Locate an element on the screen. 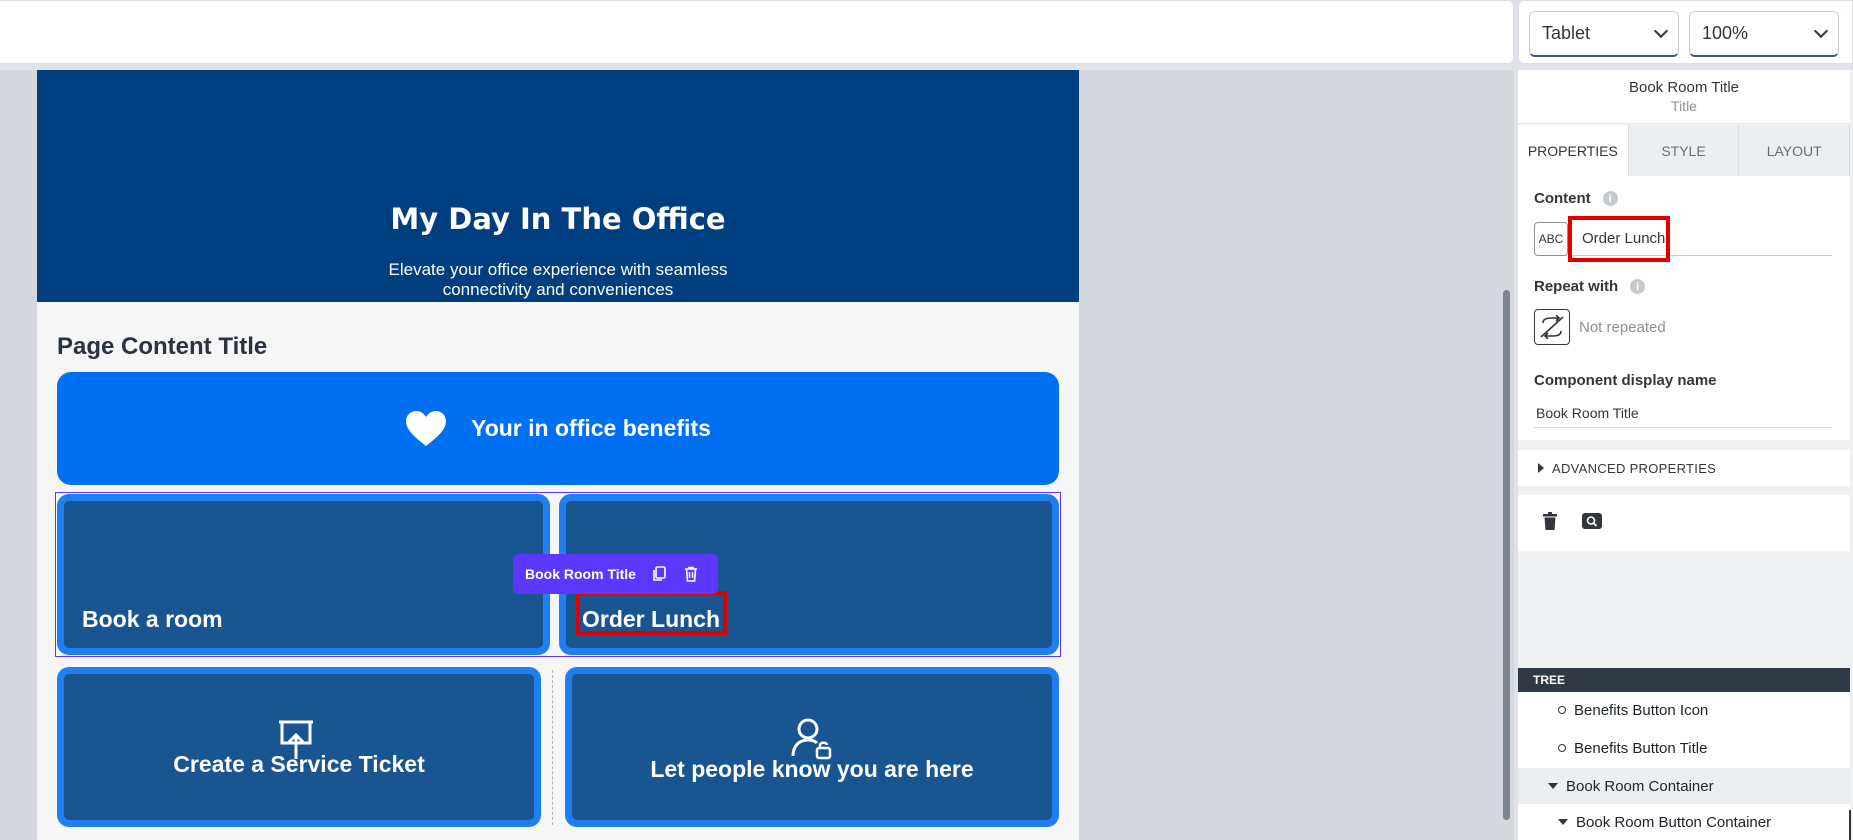 The width and height of the screenshot is (1853, 840). tree-item: Benefits Button Title is located at coordinates (1684, 748).